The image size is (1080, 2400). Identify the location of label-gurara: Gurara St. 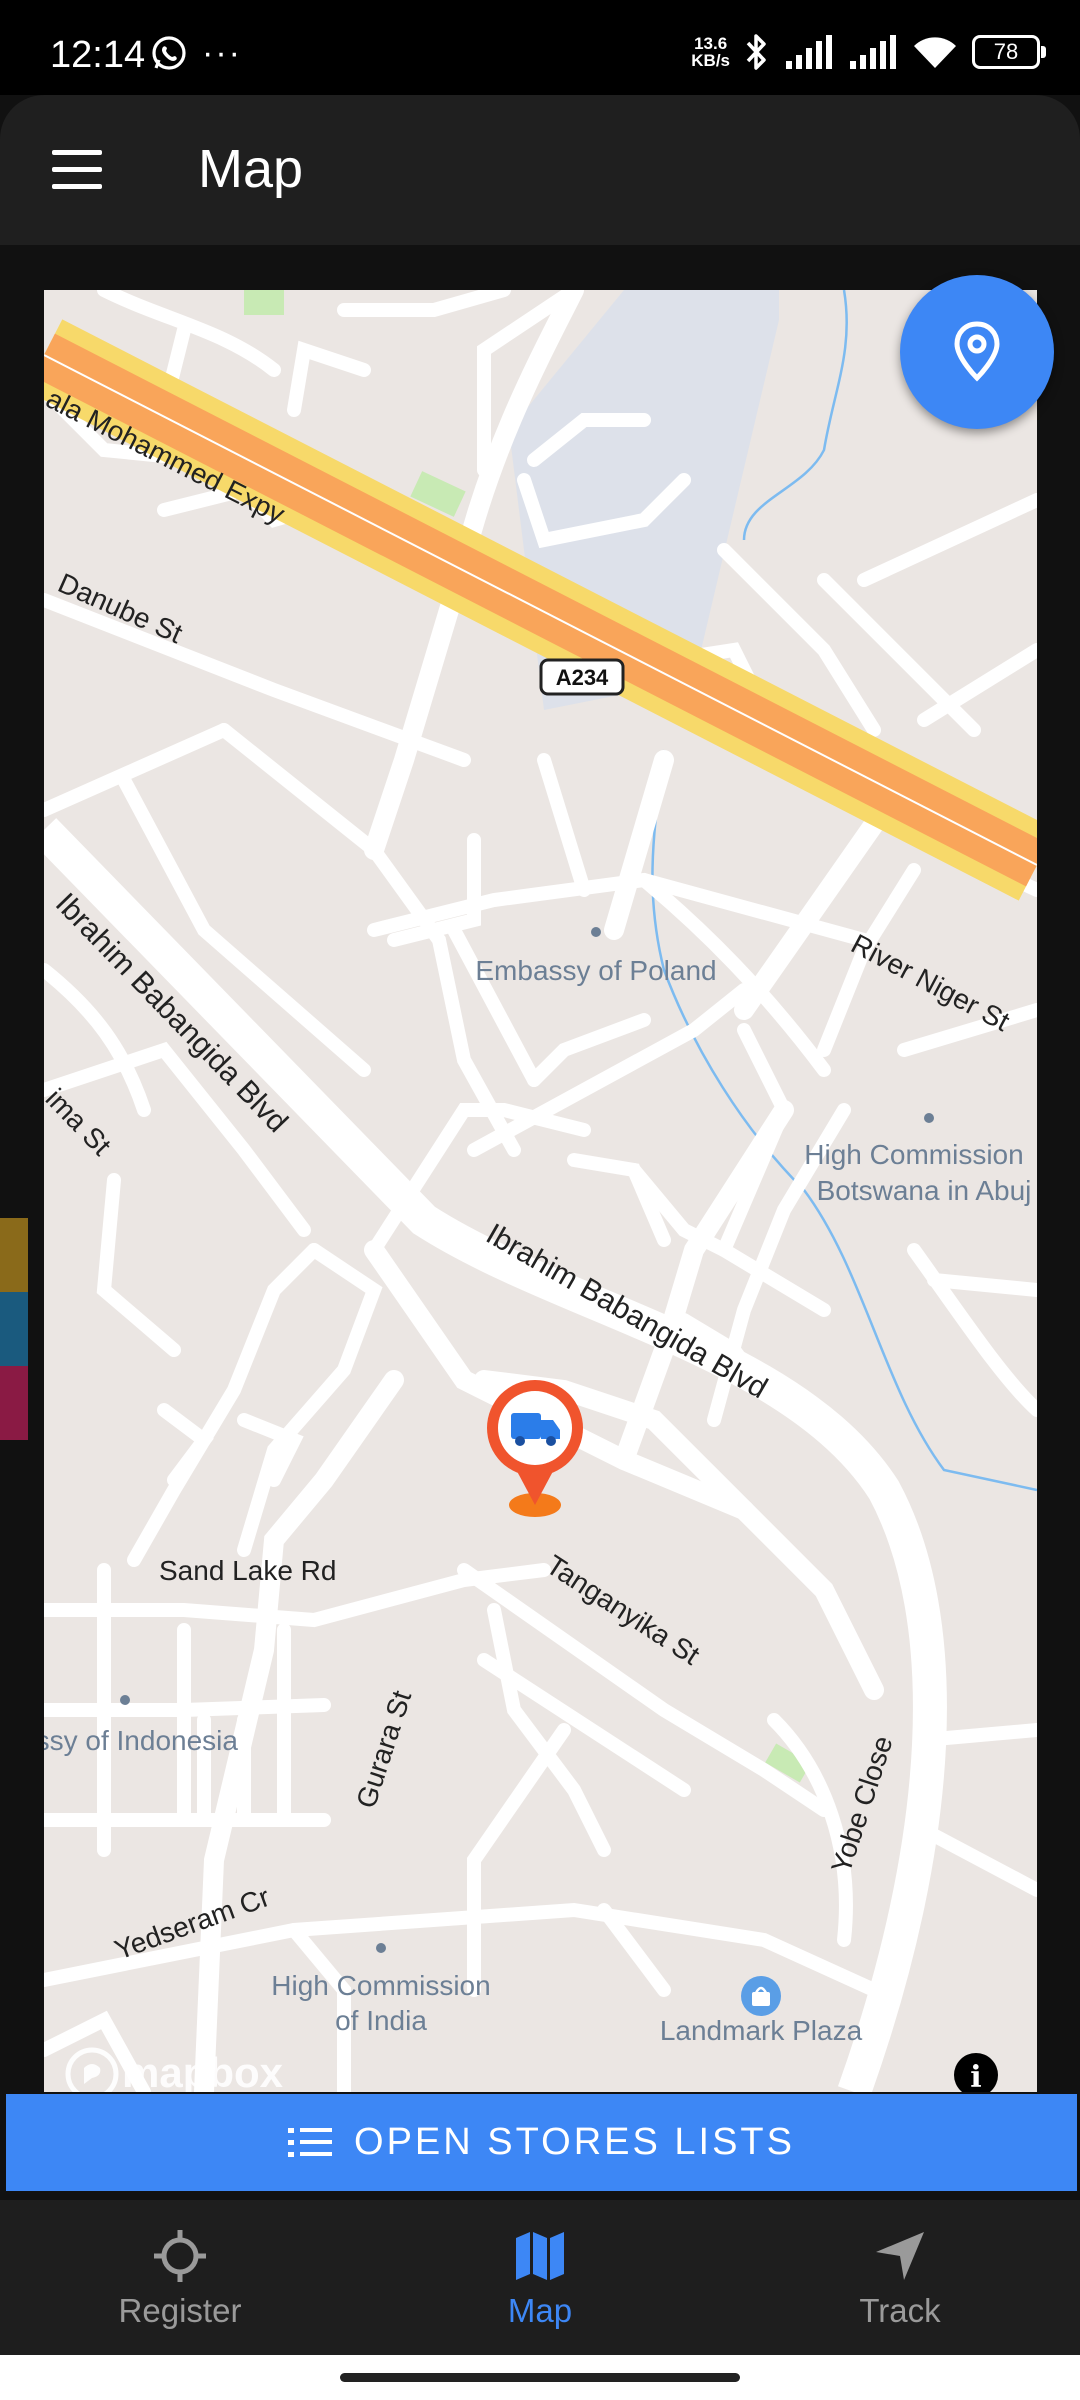
(383, 1749).